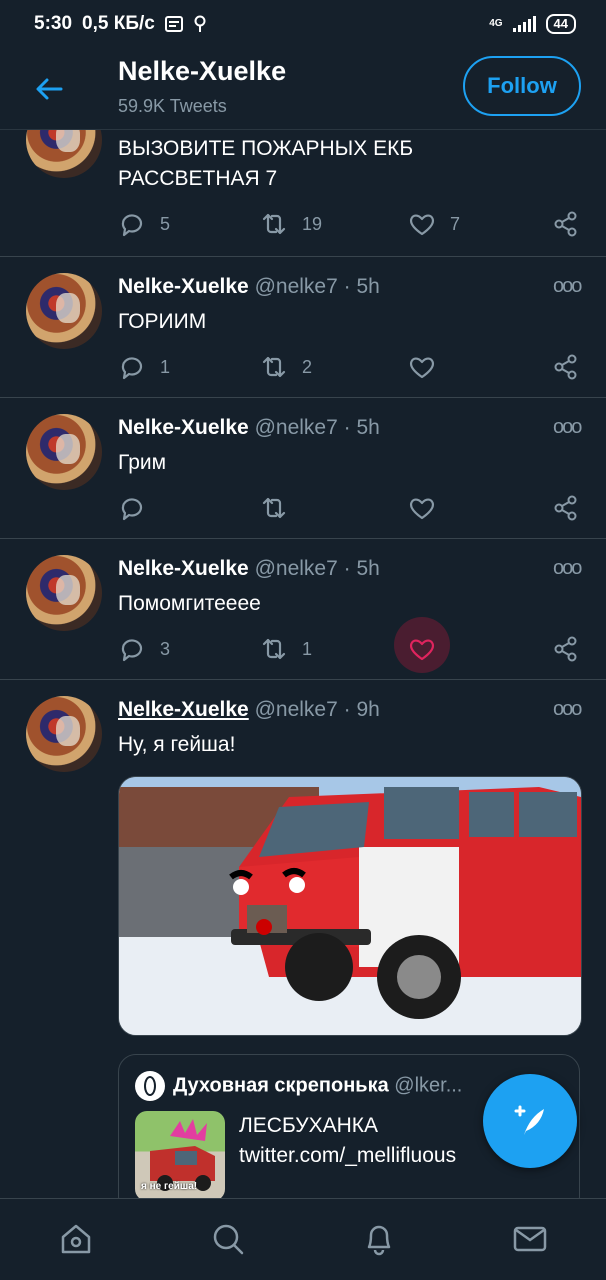 This screenshot has width=606, height=1280. What do you see at coordinates (307, 648) in the screenshot?
I see `retweet-count: 1` at bounding box center [307, 648].